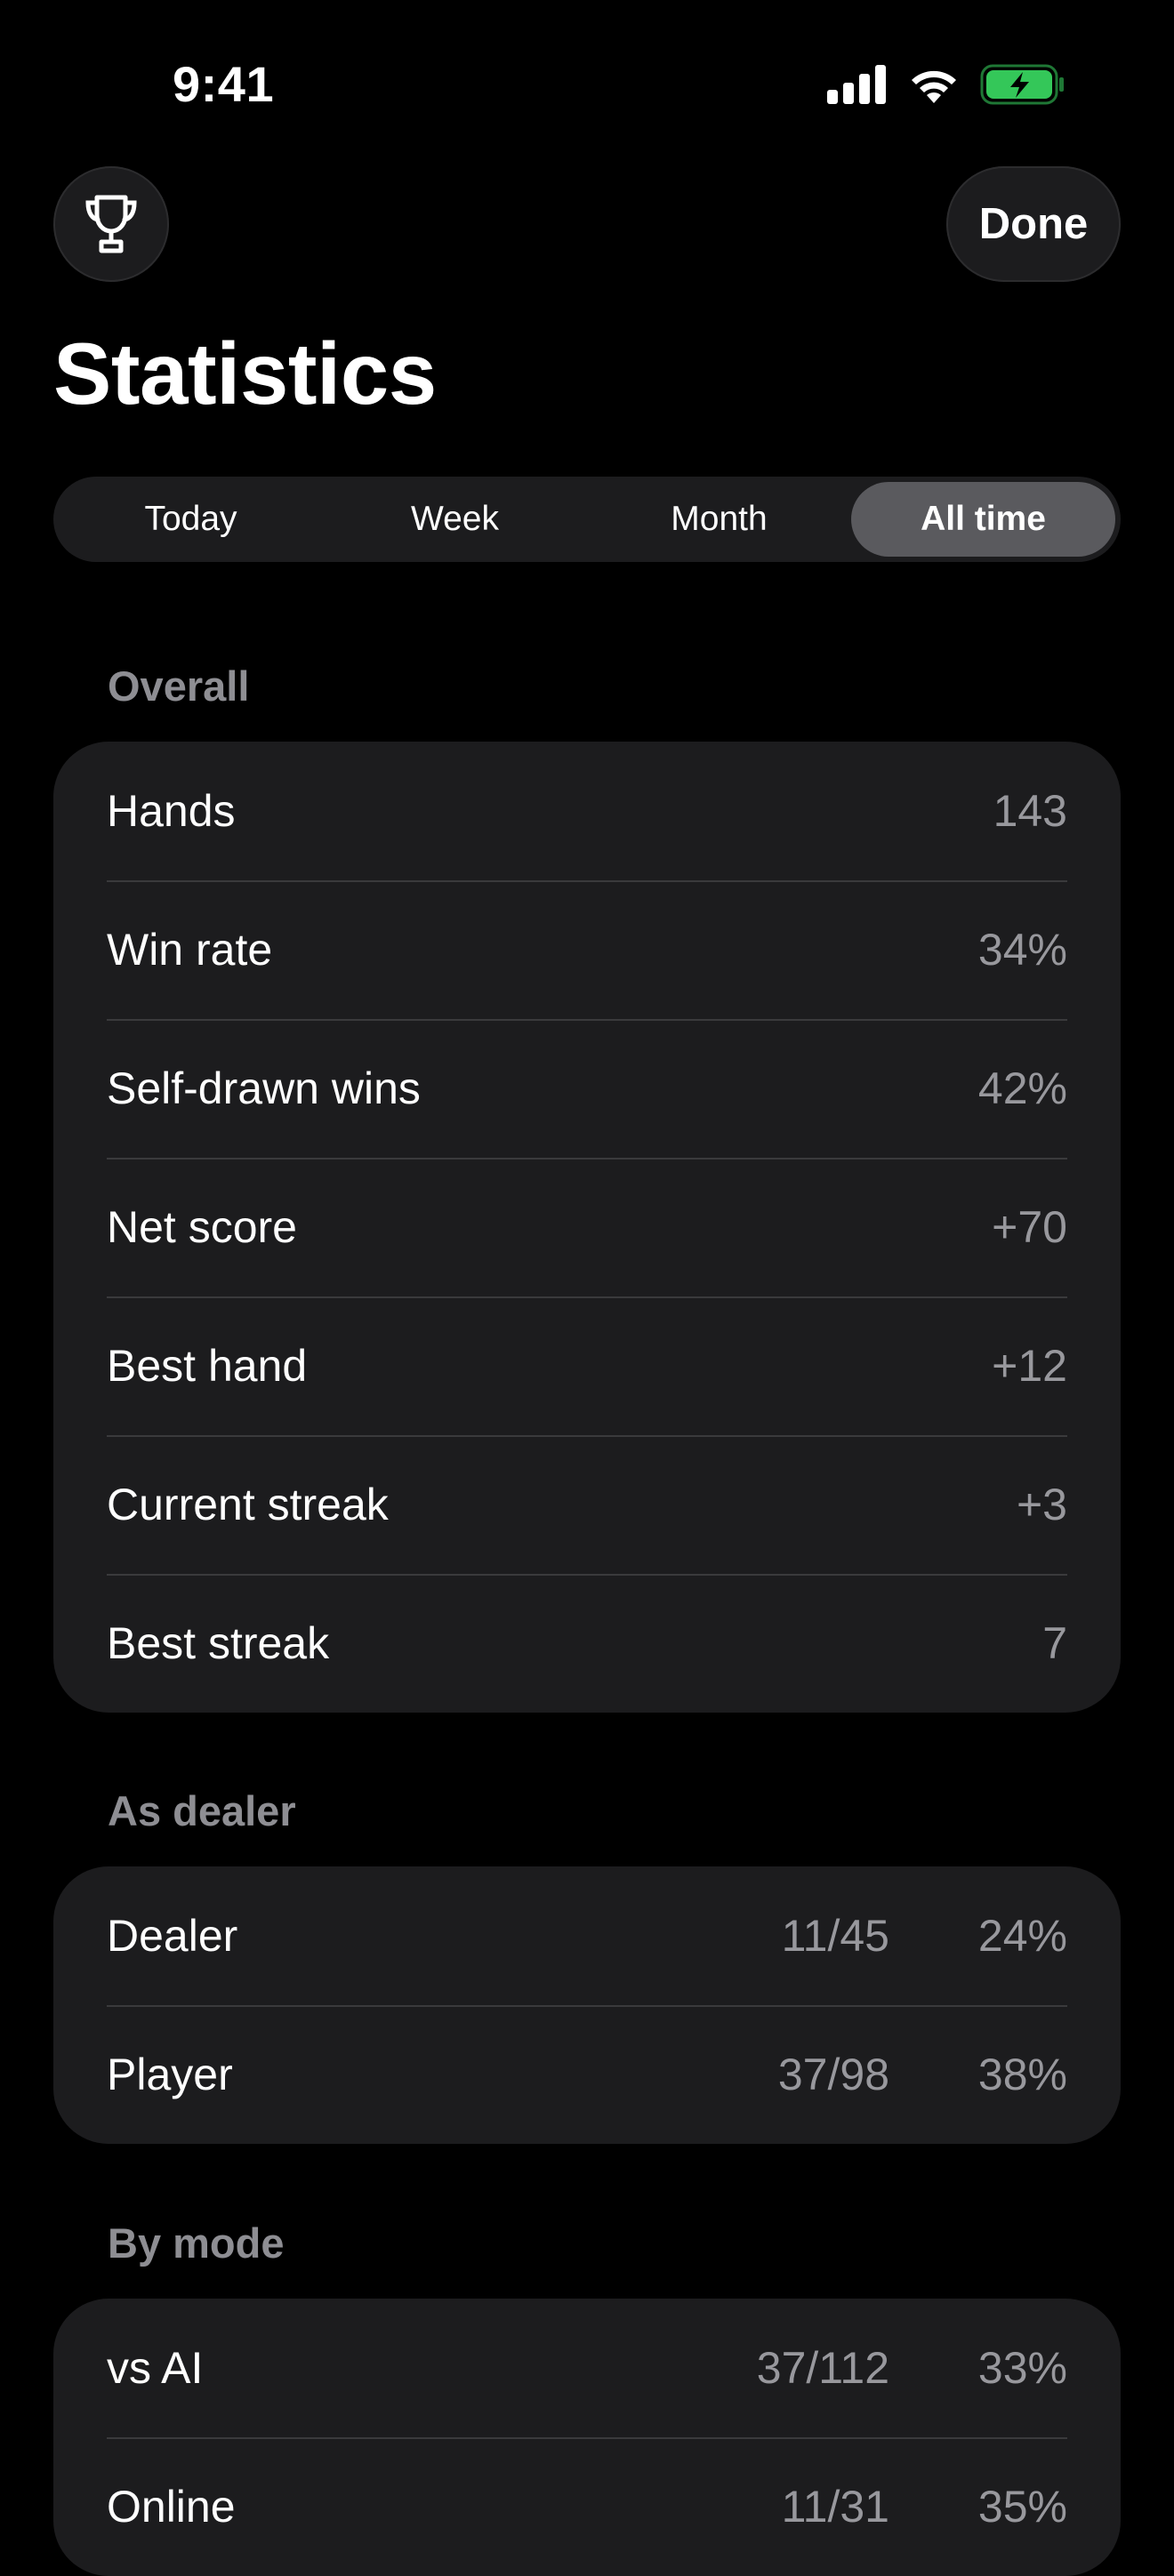 The height and width of the screenshot is (2576, 1174). What do you see at coordinates (1054, 1643) in the screenshot?
I see `stat-value: 7` at bounding box center [1054, 1643].